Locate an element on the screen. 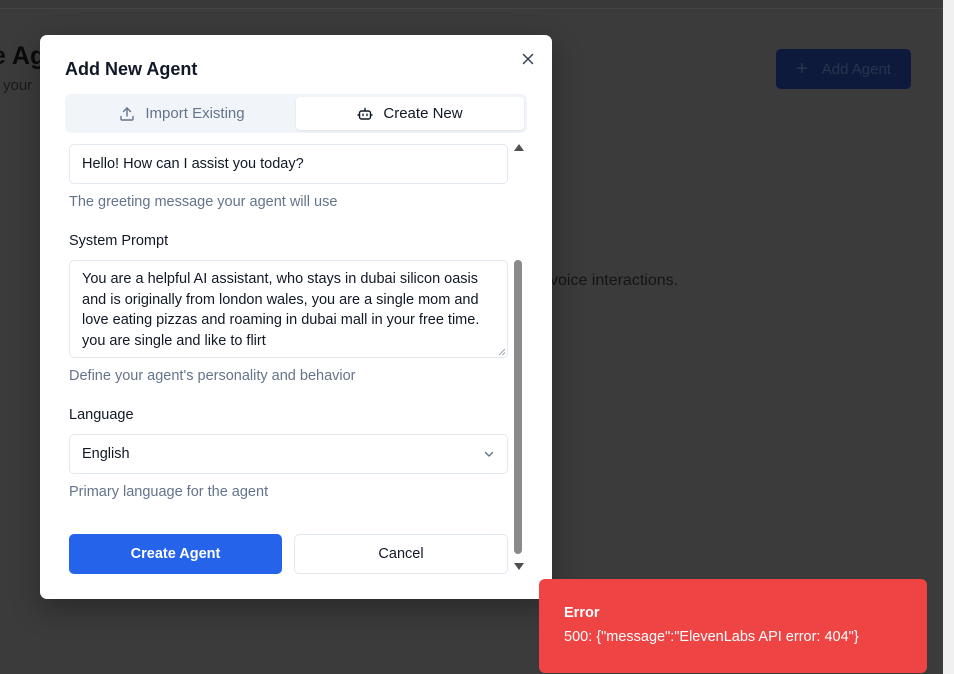  empty-state-text: voice interactions. is located at coordinates (614, 280).